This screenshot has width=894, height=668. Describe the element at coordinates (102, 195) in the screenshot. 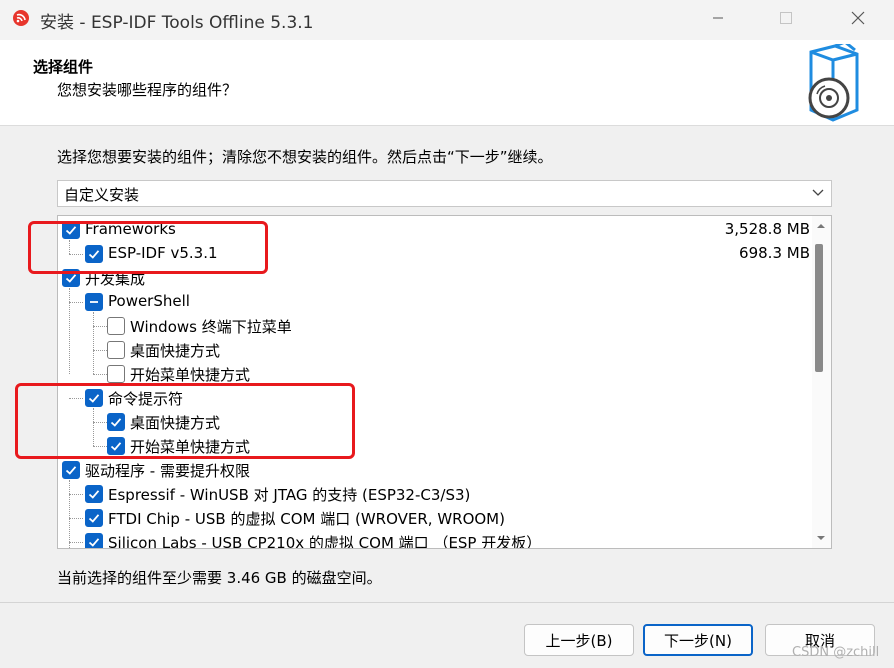

I see `install-type-value: 自定义安装` at that location.